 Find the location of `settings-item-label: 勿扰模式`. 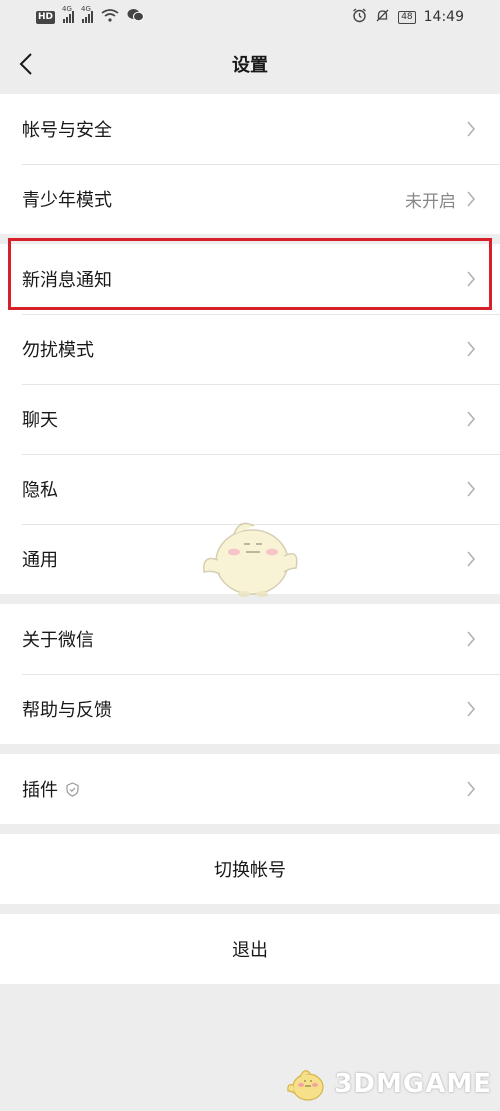

settings-item-label: 勿扰模式 is located at coordinates (58, 350).